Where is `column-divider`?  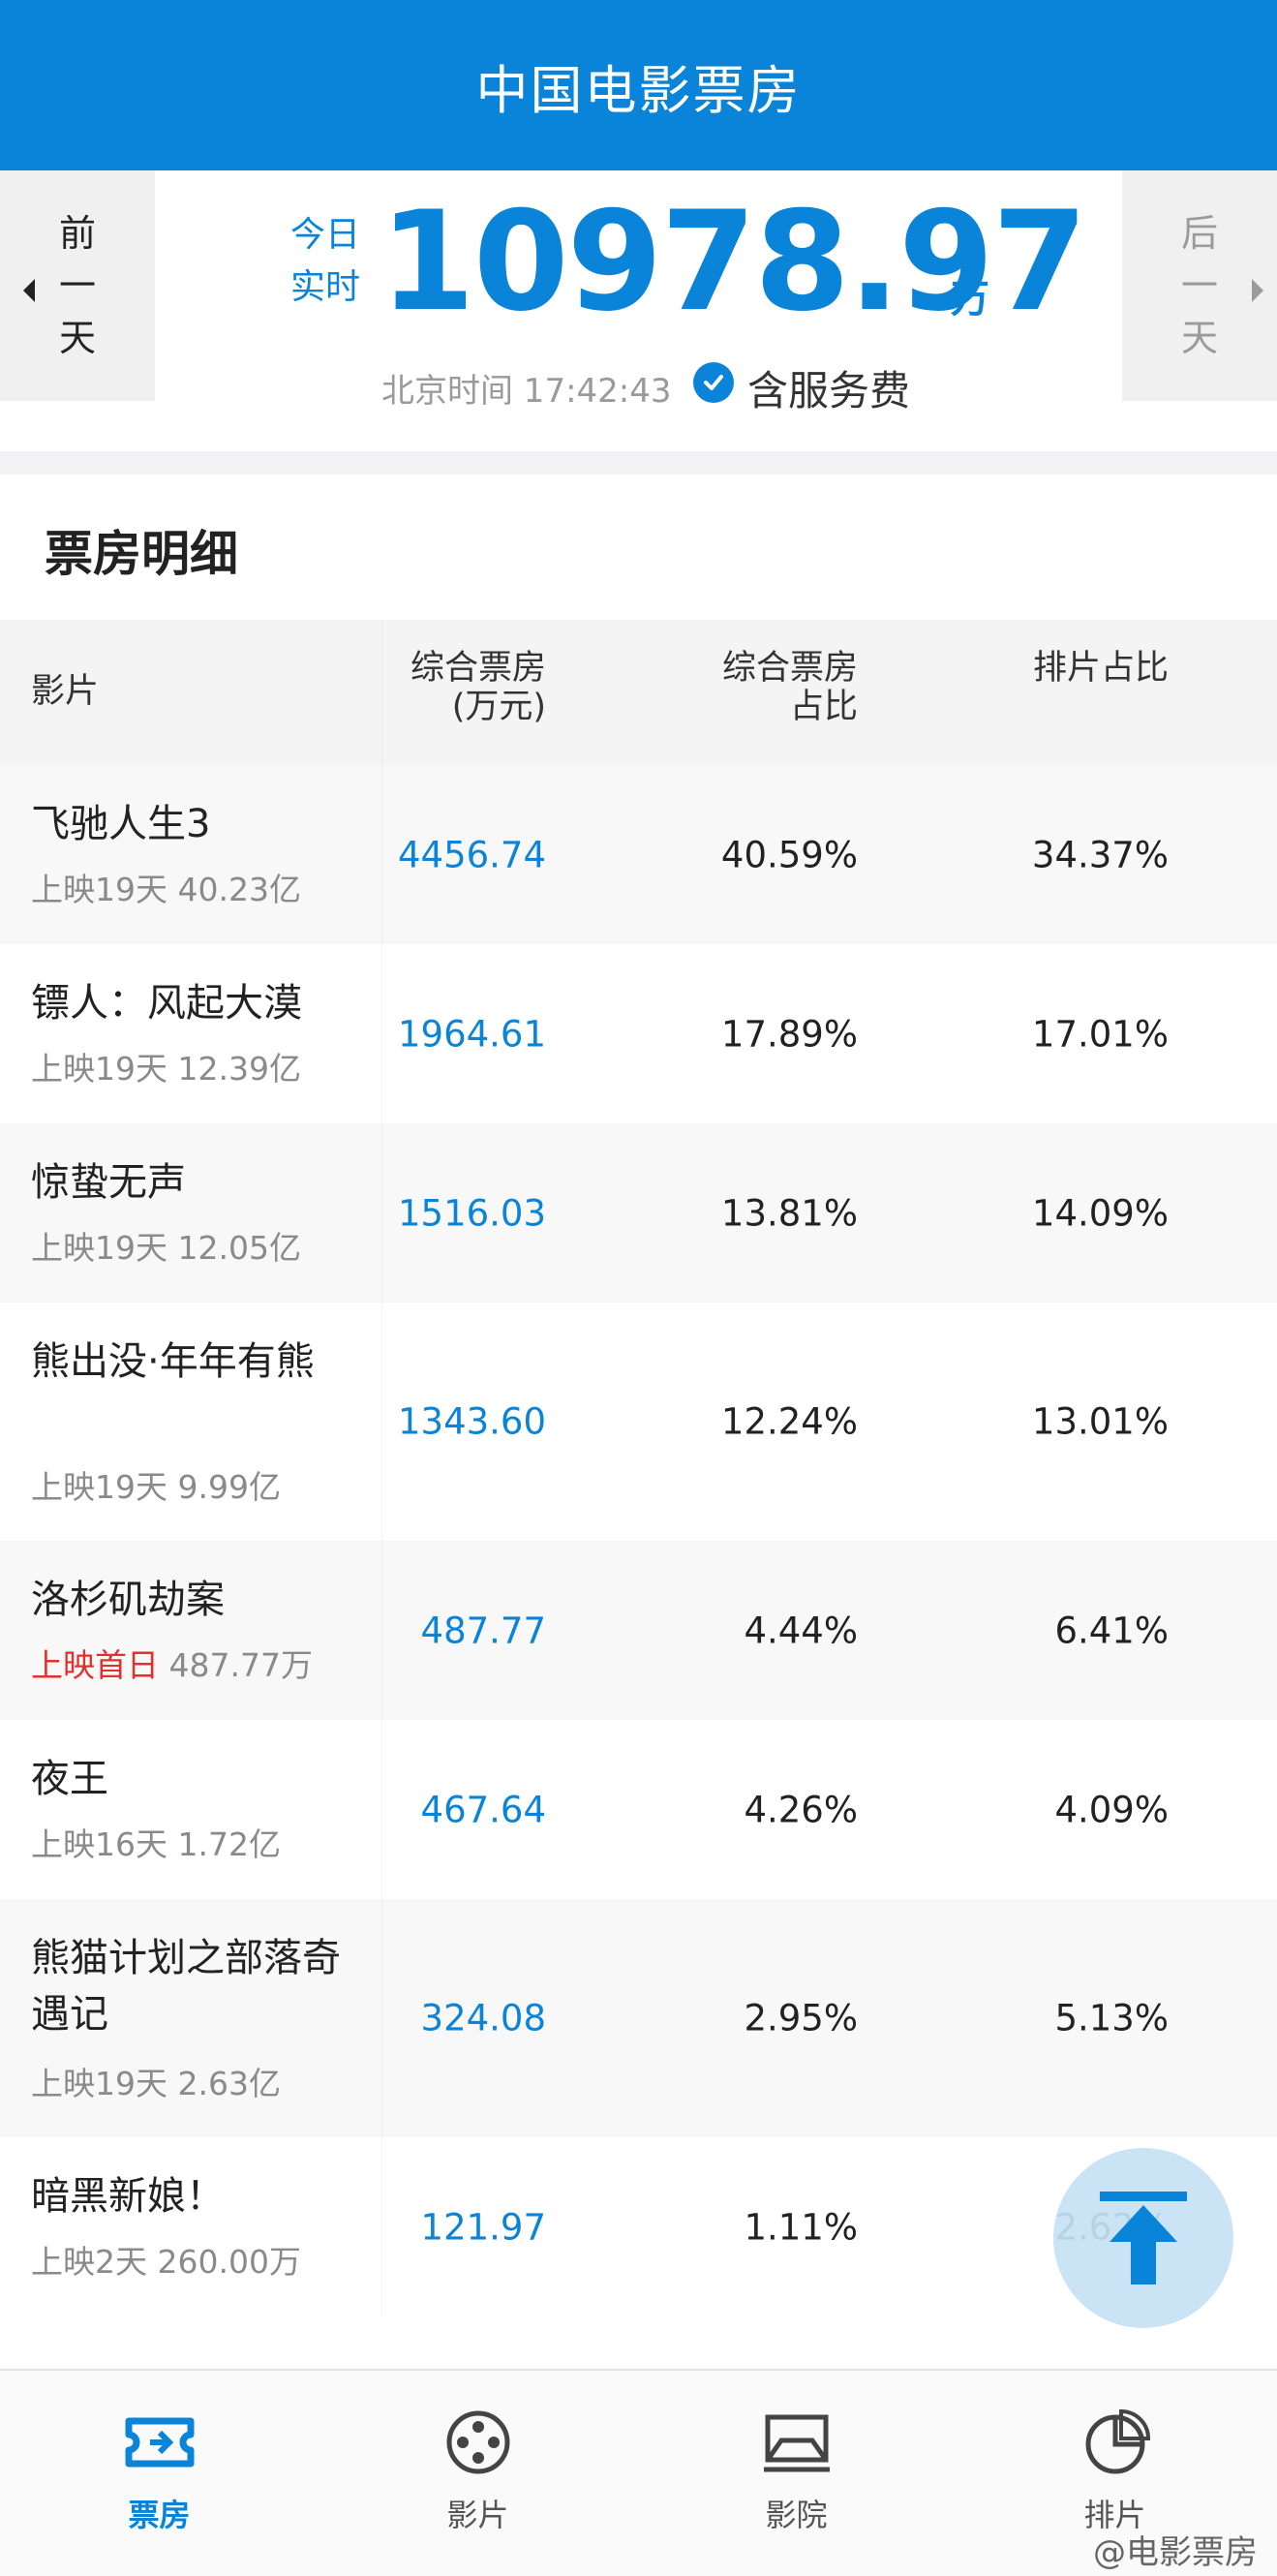 column-divider is located at coordinates (382, 692).